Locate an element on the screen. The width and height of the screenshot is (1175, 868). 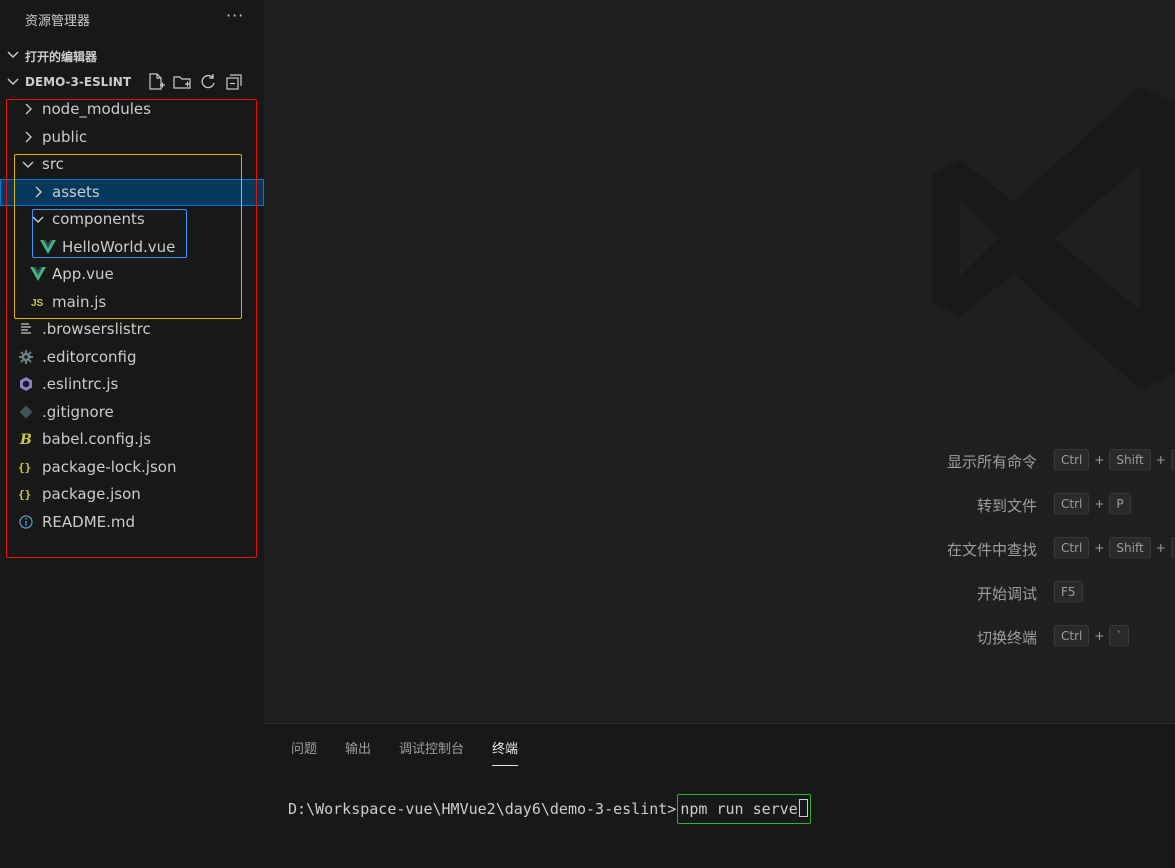
shortcut-row: 转到文件 Ctrl + P is located at coordinates (719, 506).